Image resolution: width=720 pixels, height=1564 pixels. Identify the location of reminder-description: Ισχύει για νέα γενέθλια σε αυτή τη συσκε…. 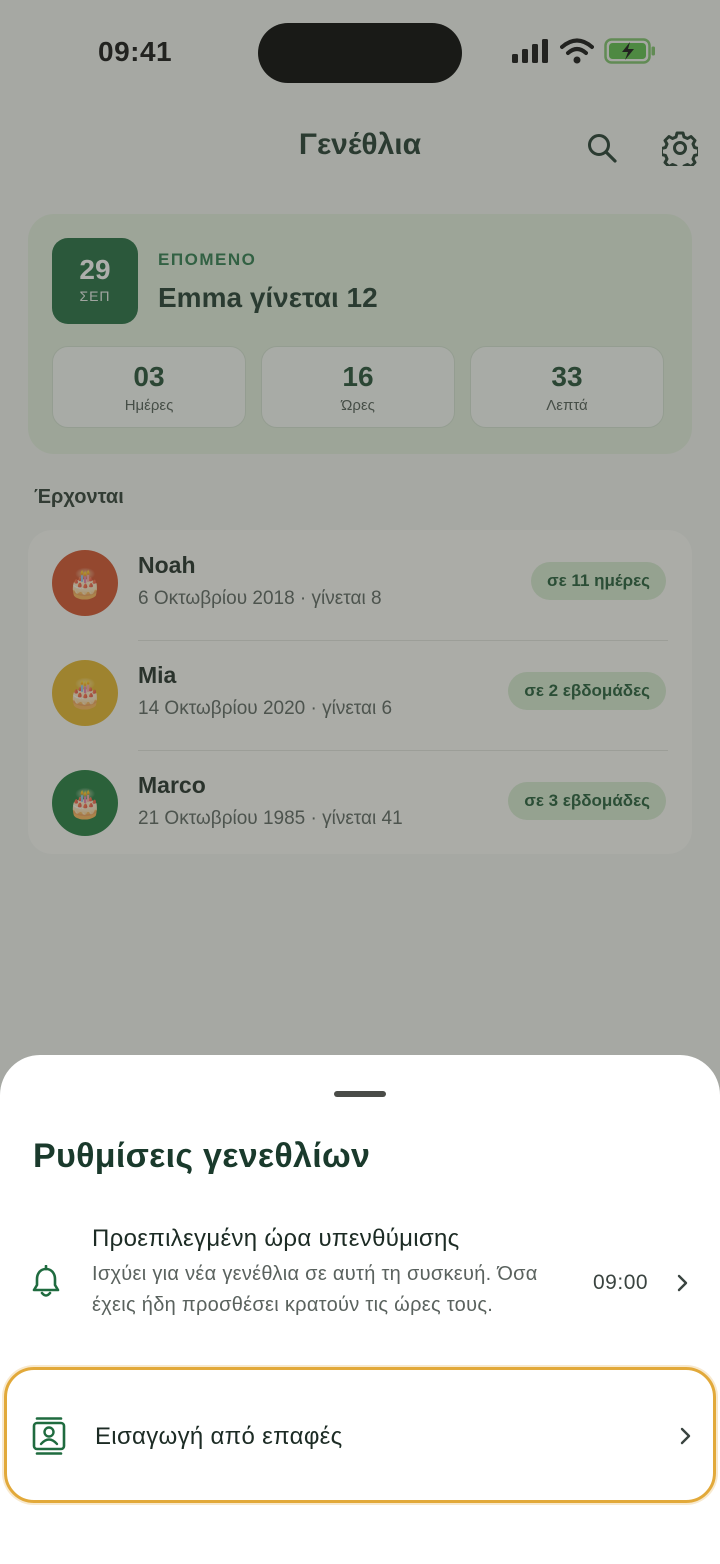
(315, 1289).